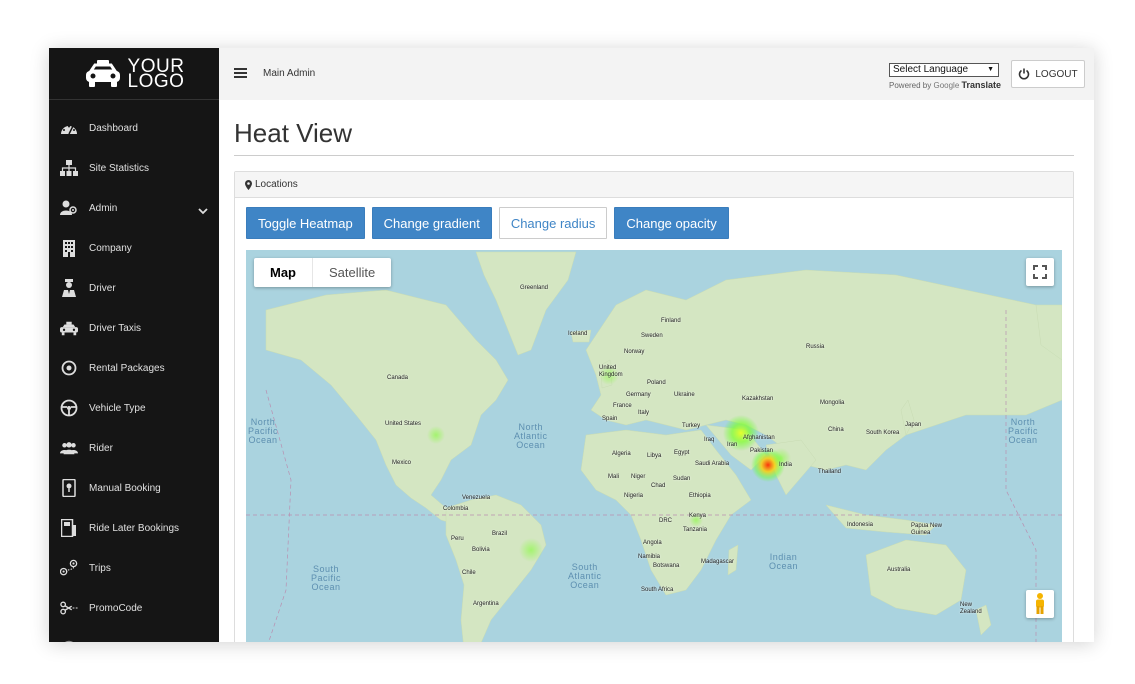 The width and height of the screenshot is (1135, 684). I want to click on brand-logo: YOUR LOGO, so click(134, 74).